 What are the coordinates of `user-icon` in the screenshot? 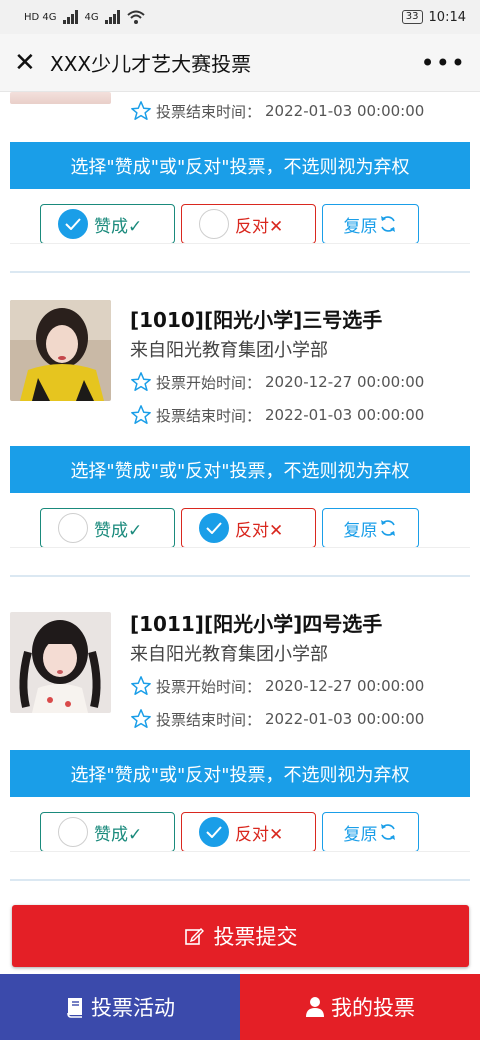 It's located at (315, 1007).